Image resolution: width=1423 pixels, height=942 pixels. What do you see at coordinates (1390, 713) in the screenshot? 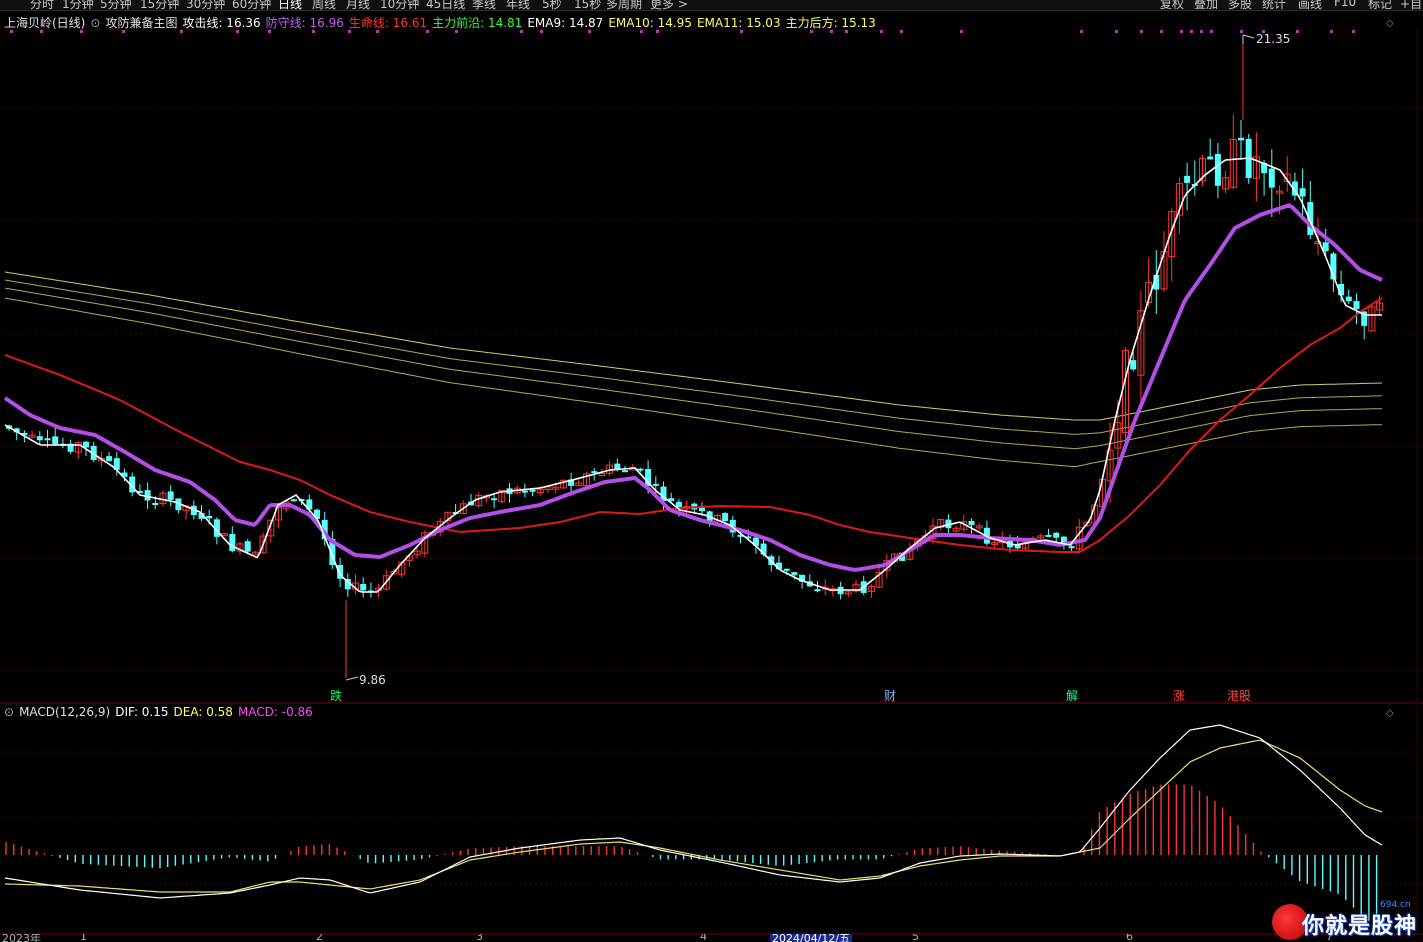
I see `macd-pane-diamond-icon: ◇` at bounding box center [1390, 713].